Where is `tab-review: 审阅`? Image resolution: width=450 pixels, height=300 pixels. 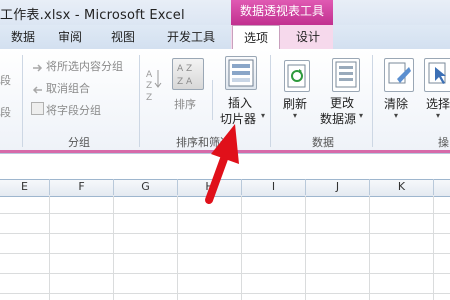 tab-review: 审阅 is located at coordinates (70, 37).